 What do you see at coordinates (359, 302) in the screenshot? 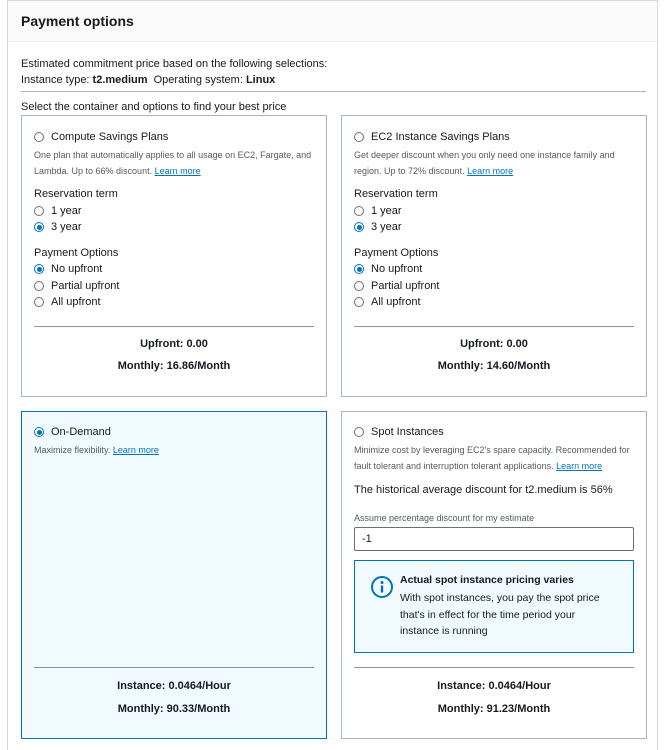
I see `ec2-all-upfront-radio` at bounding box center [359, 302].